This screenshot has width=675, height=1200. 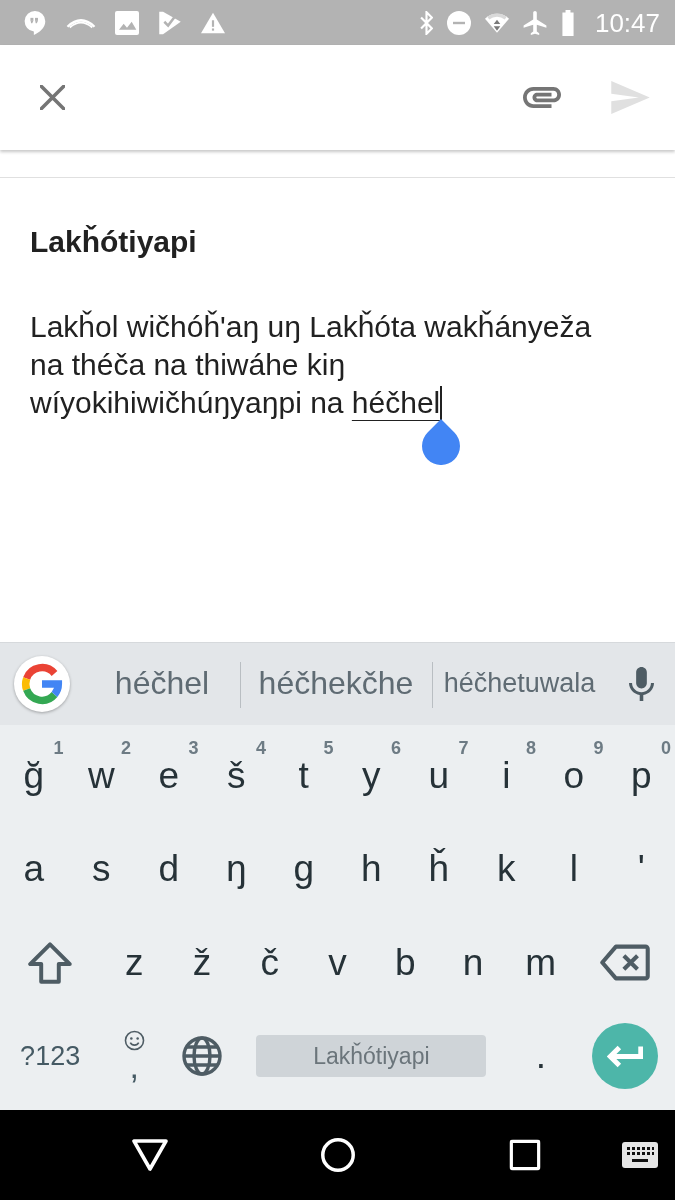 I want to click on letter-key: l, so click(x=573, y=869).